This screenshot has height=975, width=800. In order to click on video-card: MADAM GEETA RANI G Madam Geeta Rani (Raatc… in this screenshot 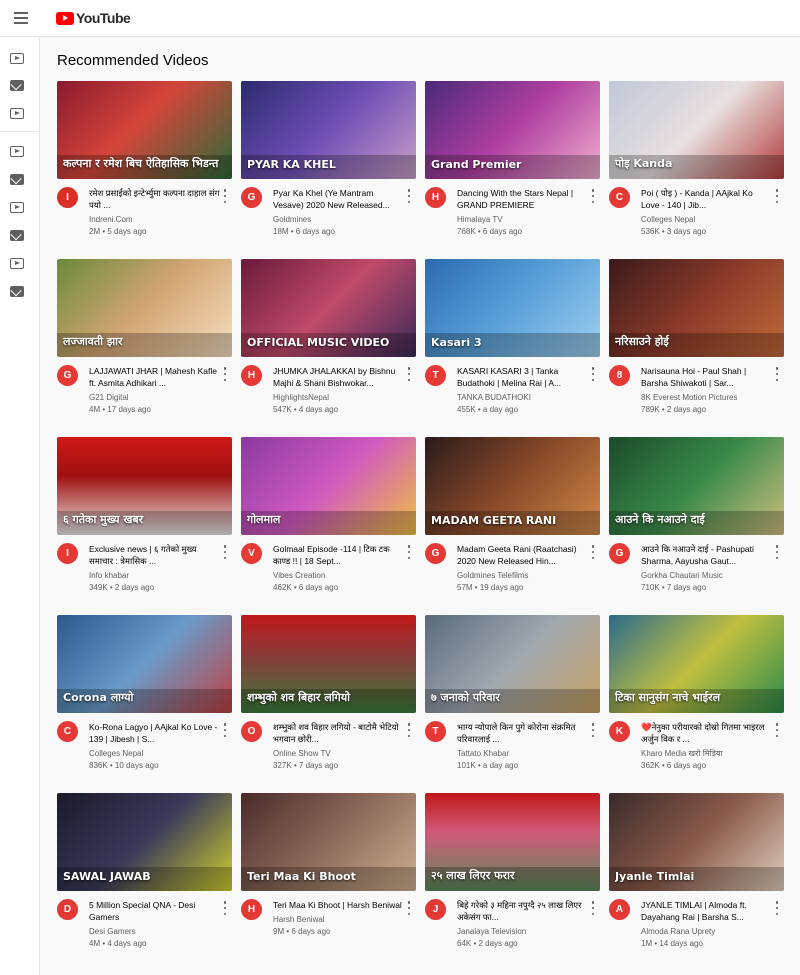, I will do `click(513, 526)`.